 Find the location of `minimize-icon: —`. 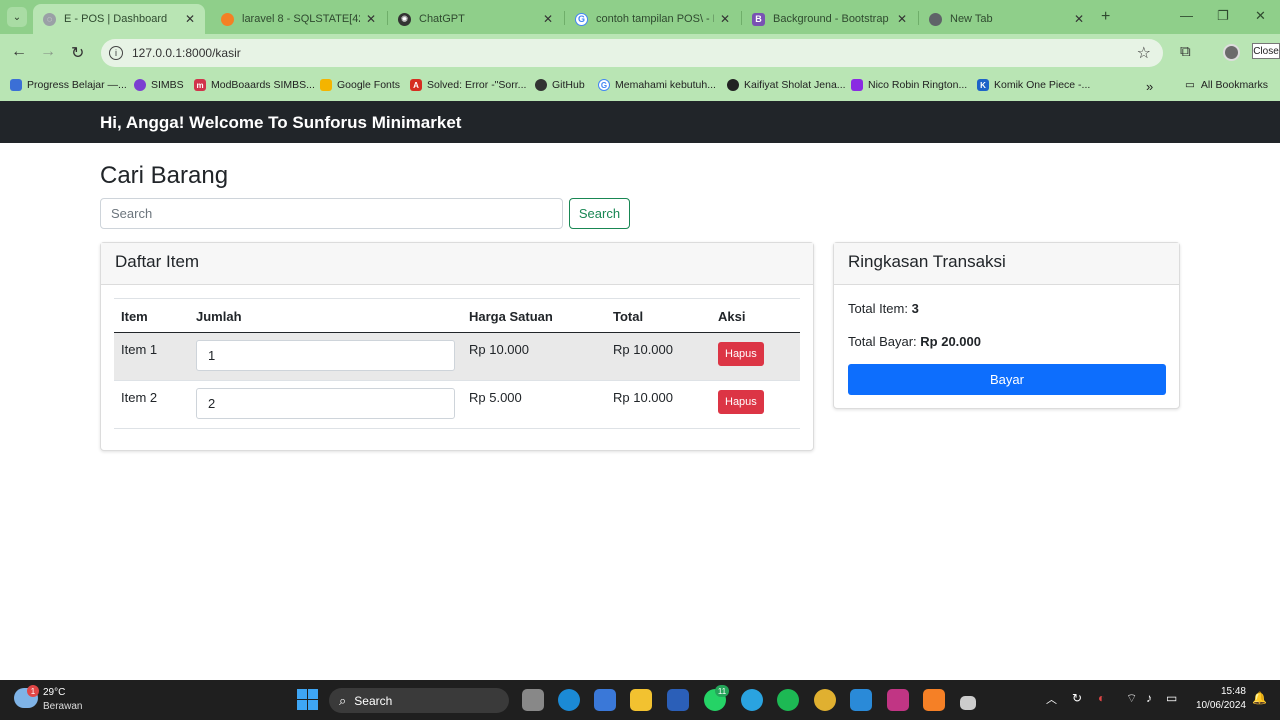

minimize-icon: — is located at coordinates (1186, 15).